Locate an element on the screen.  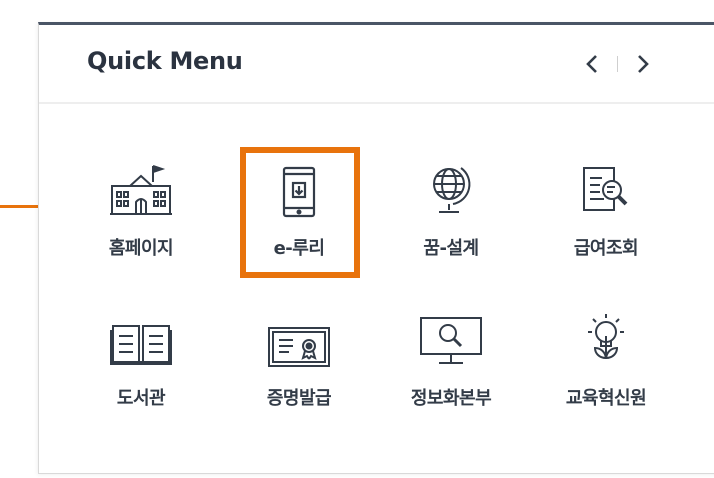
lightbulb-idea-icon is located at coordinates (606, 337).